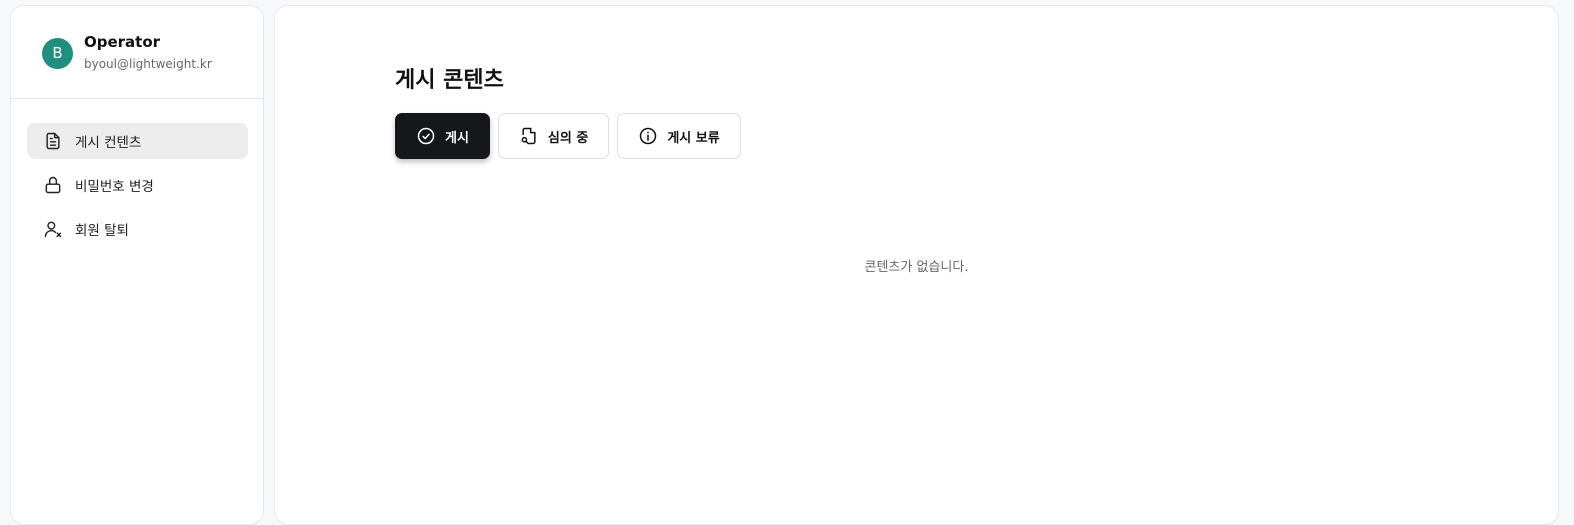 This screenshot has height=525, width=1574. I want to click on empty-state-message: 콘텐츠가 없습니다., so click(916, 267).